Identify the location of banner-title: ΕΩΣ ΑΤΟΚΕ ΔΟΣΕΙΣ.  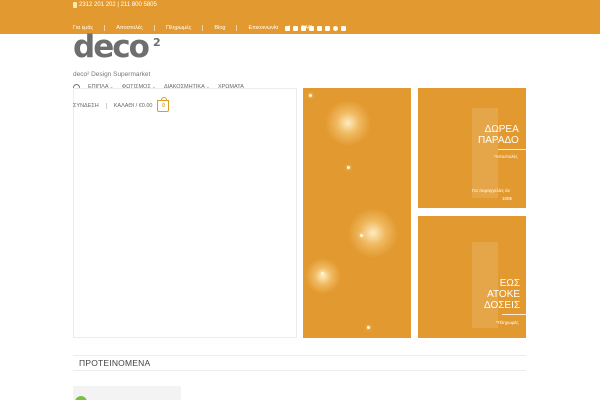
(502, 294).